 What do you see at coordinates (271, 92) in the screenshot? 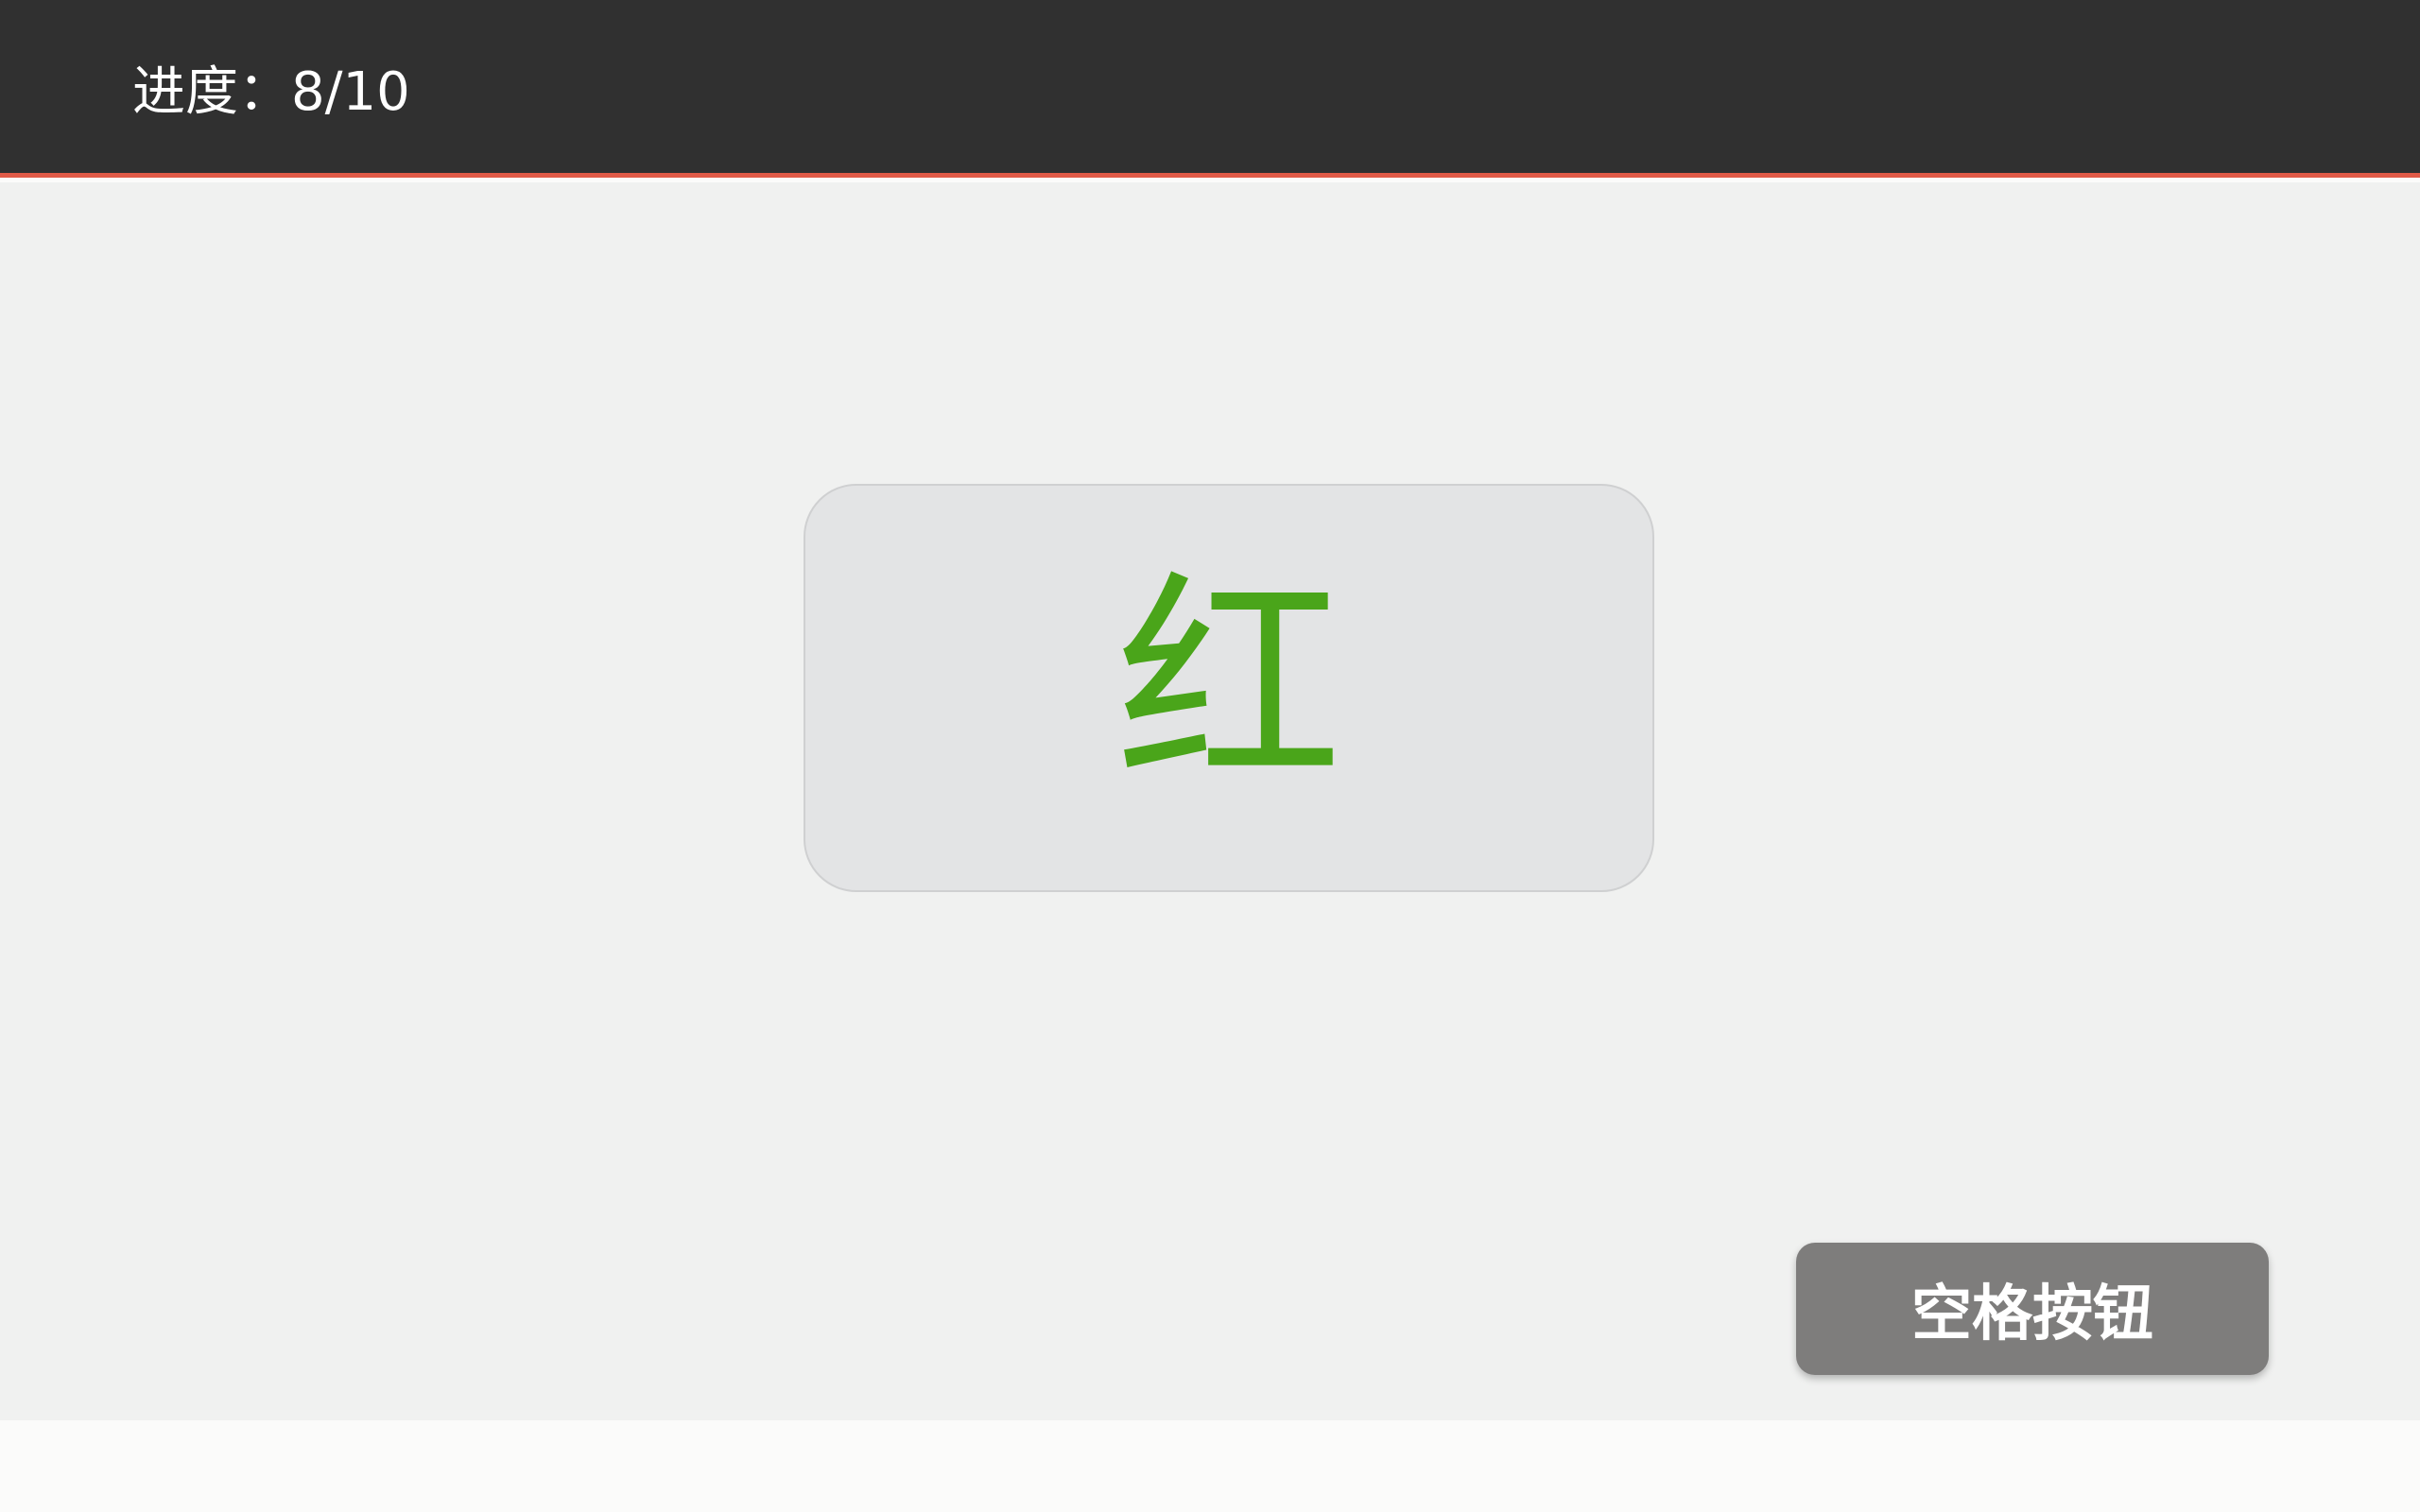
I see `progress-label: 进度：8/10` at bounding box center [271, 92].